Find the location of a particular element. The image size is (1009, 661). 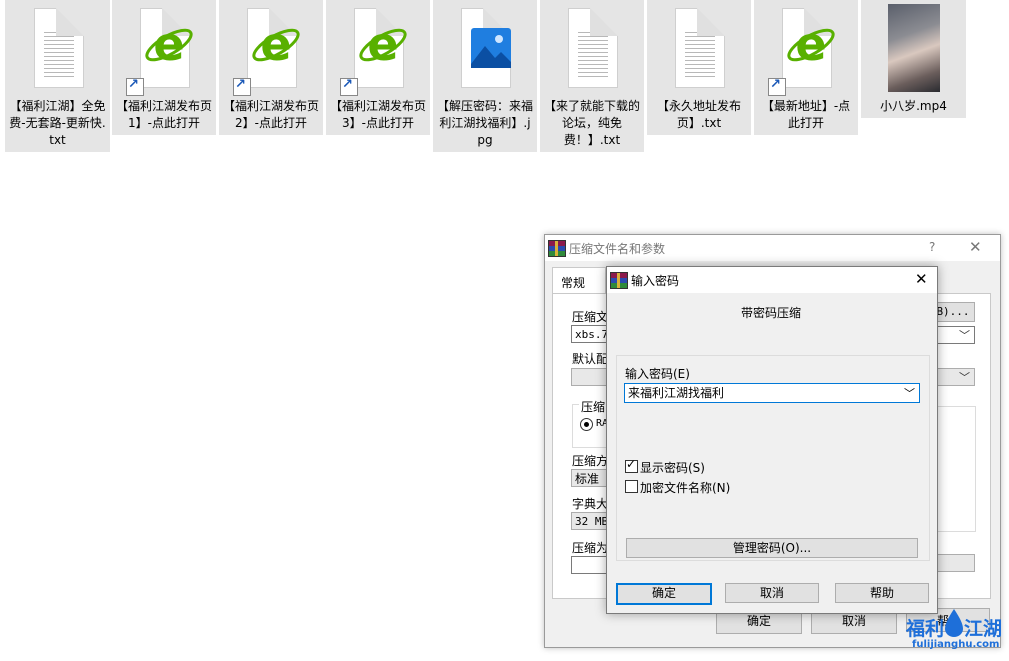

file-label: 【最新地址】-点此打开 is located at coordinates (806, 114).